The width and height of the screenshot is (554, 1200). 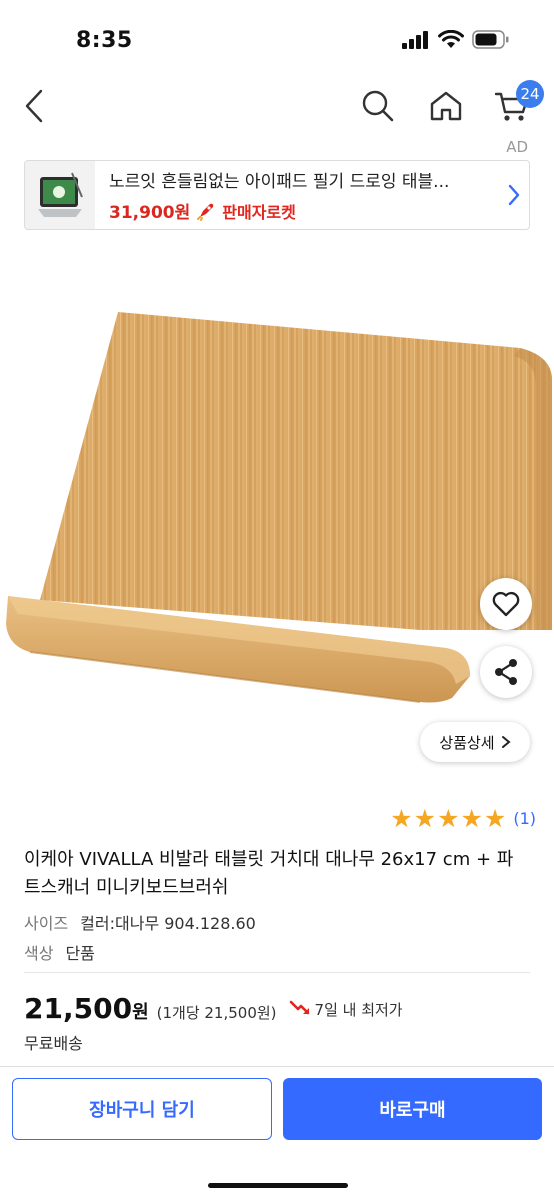 I want to click on share-button, so click(x=506, y=672).